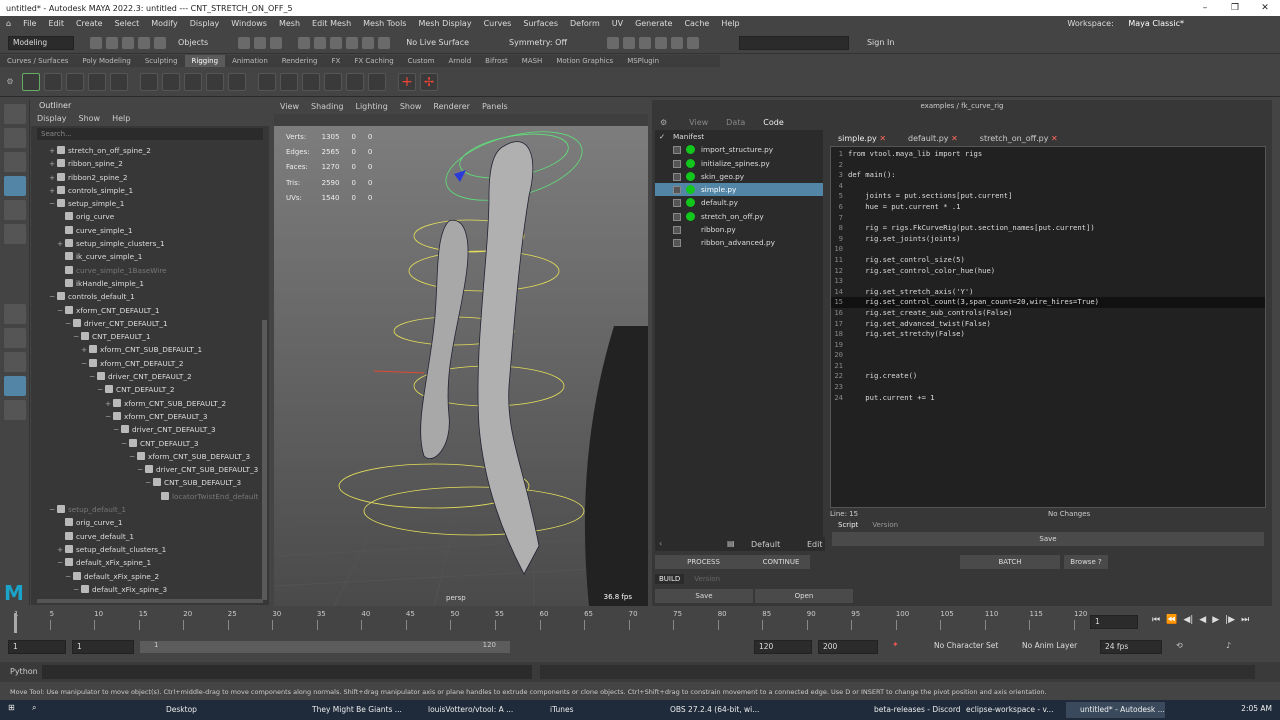  I want to click on menu-edit-mesh: Edit Mesh, so click(331, 24).